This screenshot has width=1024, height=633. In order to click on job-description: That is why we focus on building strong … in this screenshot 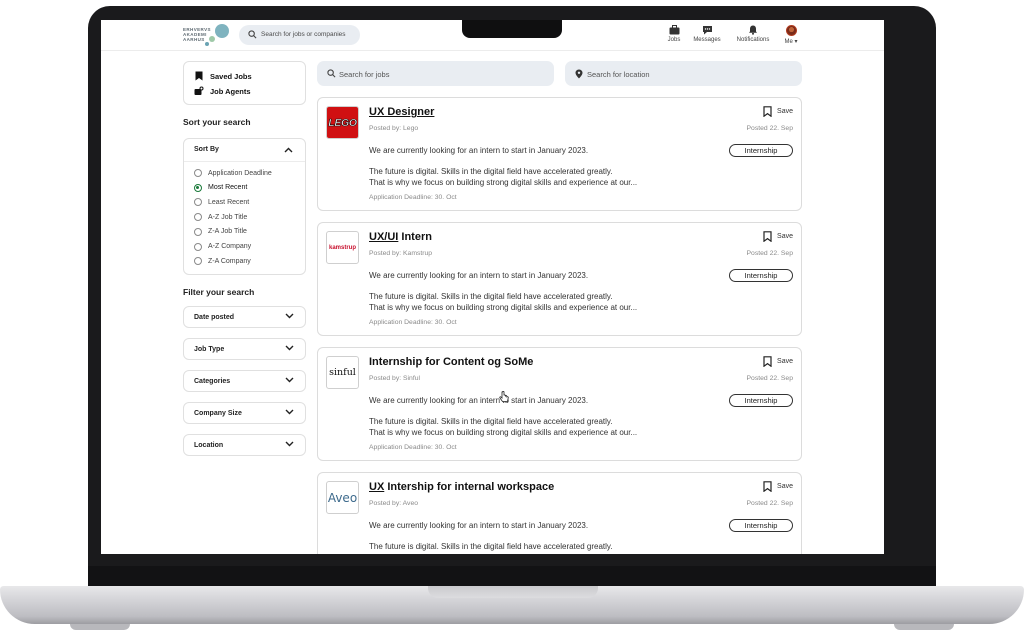, I will do `click(503, 307)`.